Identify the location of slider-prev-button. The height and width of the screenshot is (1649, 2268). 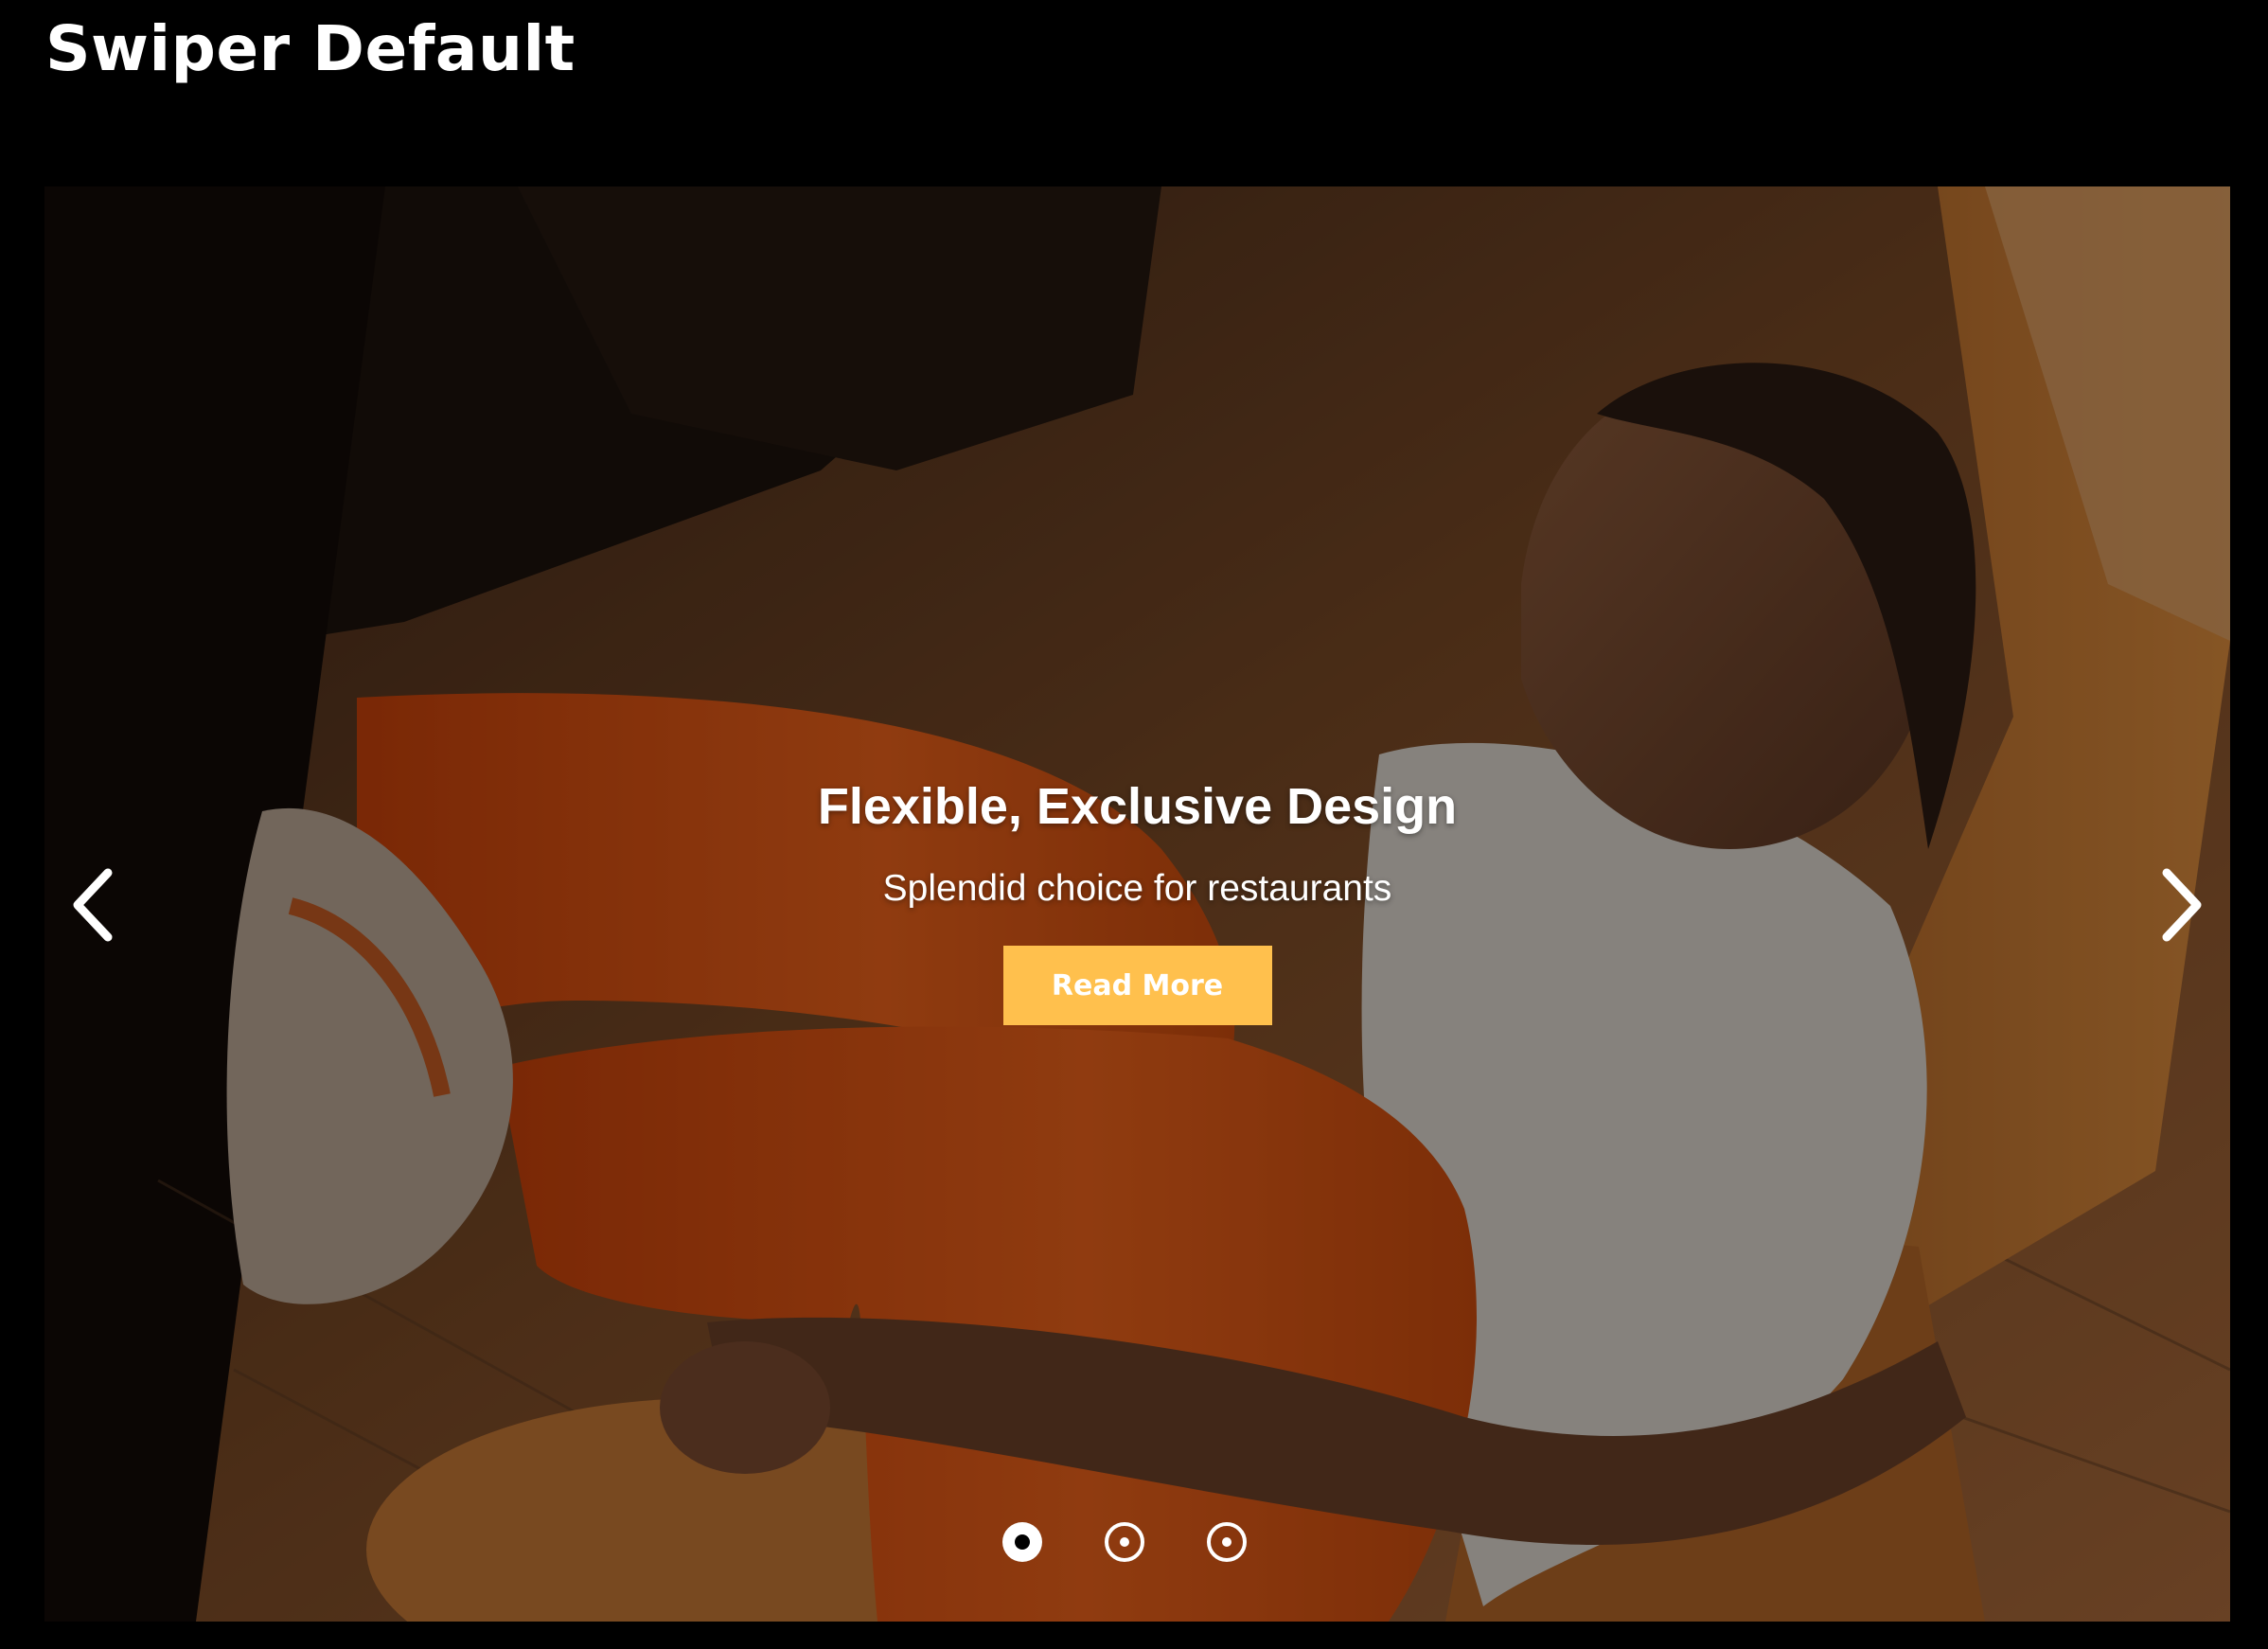
(94, 904).